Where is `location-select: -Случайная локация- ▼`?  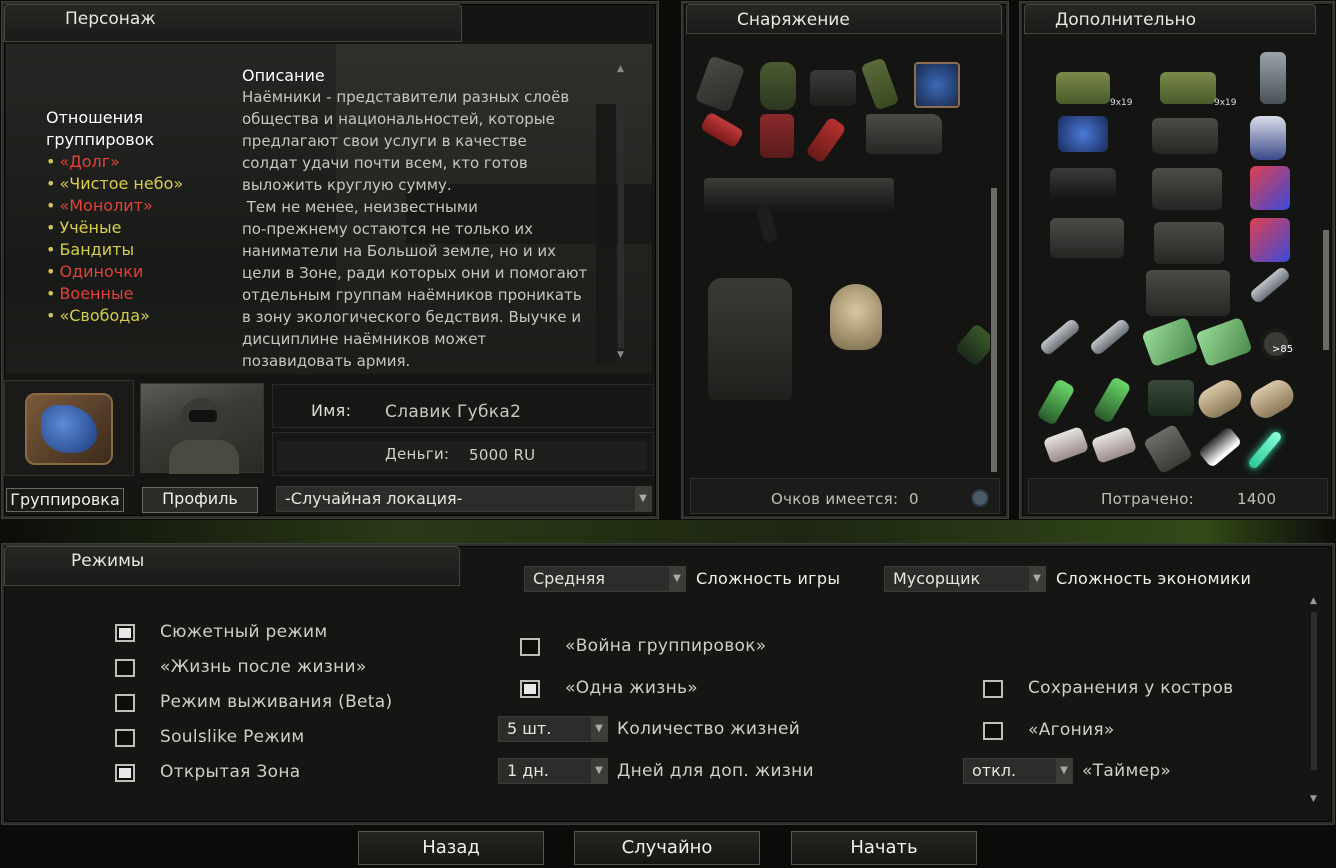 location-select: -Случайная локация- ▼ is located at coordinates (464, 499).